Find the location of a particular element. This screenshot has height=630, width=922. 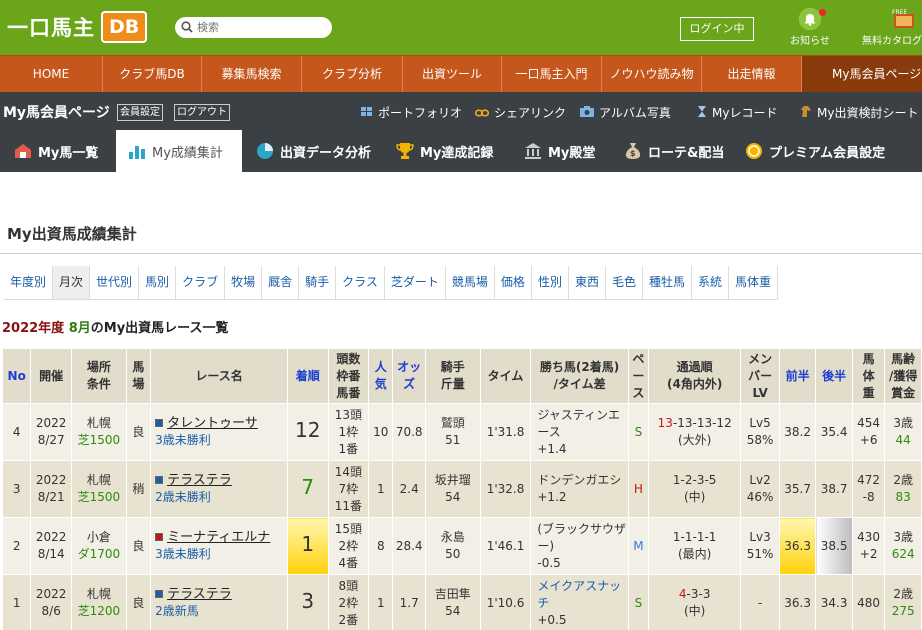

nav-member-page: My馬会員ページ is located at coordinates (862, 74).